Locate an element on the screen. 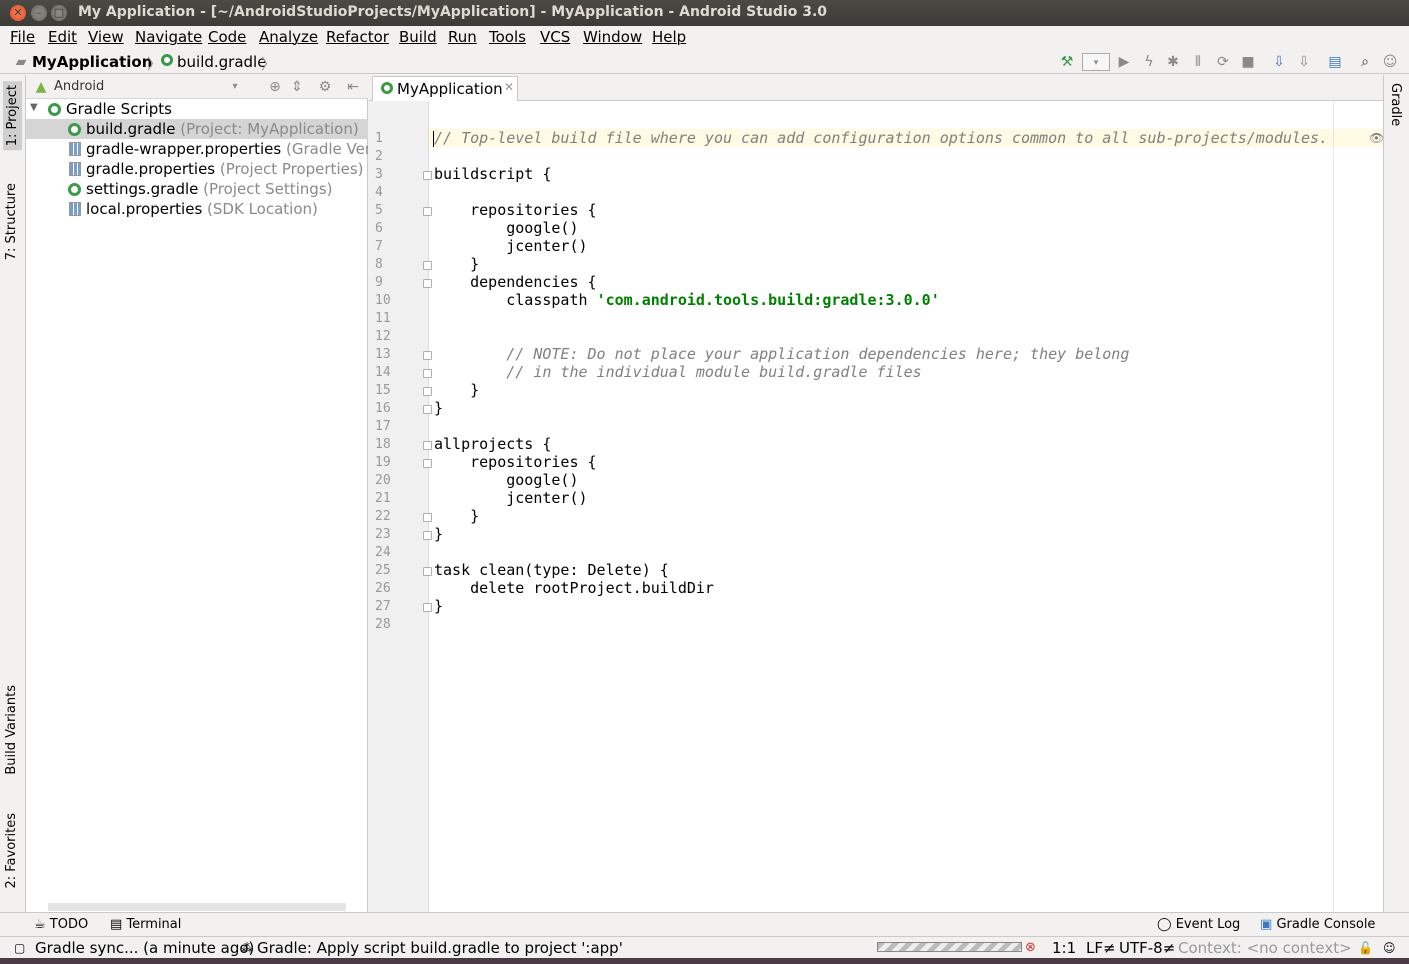 The height and width of the screenshot is (964, 1409). toggle-tool-windows-icon: ▢ is located at coordinates (19, 948).